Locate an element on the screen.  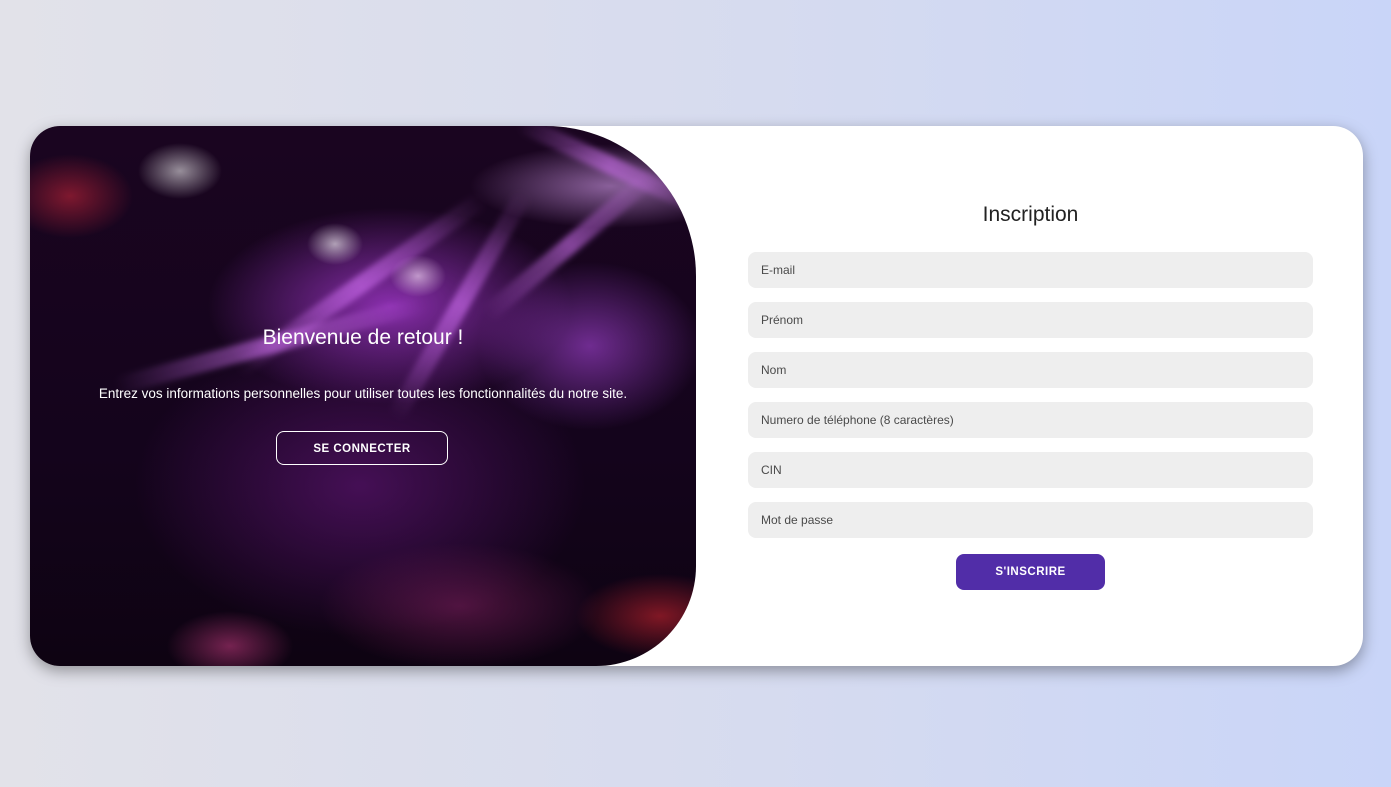
cin-input is located at coordinates (1030, 470).